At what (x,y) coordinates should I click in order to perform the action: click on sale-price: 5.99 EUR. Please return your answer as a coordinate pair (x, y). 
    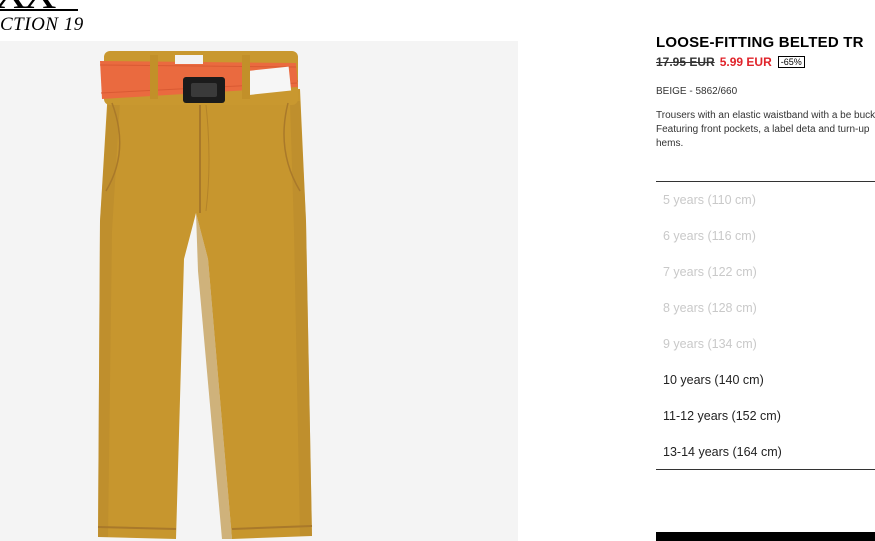
    Looking at the image, I should click on (745, 62).